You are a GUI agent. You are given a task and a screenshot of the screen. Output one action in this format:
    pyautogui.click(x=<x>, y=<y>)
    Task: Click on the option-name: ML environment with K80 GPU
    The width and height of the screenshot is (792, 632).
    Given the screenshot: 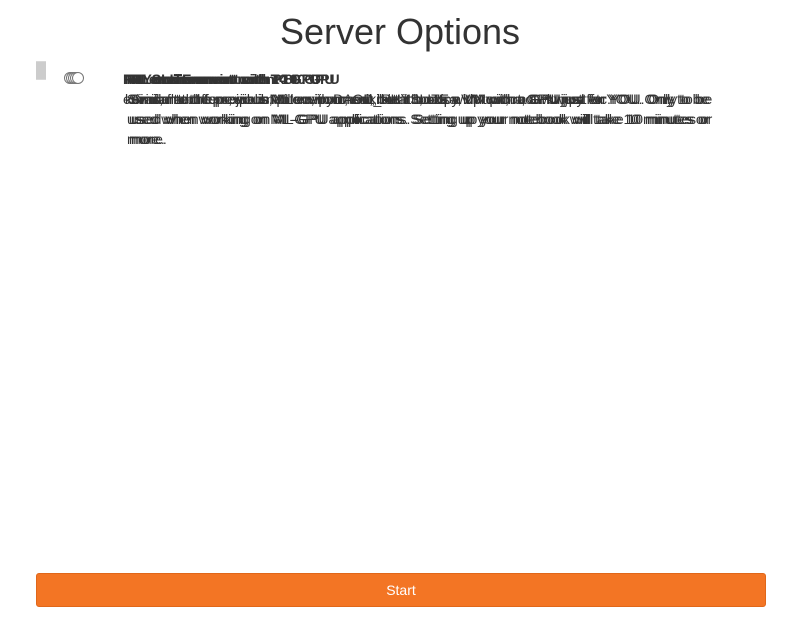 What is the action you would take?
    pyautogui.click(x=233, y=79)
    